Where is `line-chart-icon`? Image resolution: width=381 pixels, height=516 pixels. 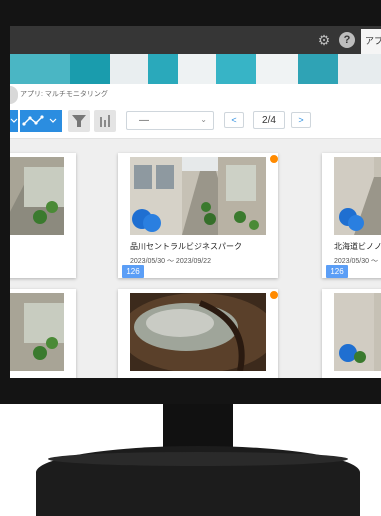 line-chart-icon is located at coordinates (39, 120).